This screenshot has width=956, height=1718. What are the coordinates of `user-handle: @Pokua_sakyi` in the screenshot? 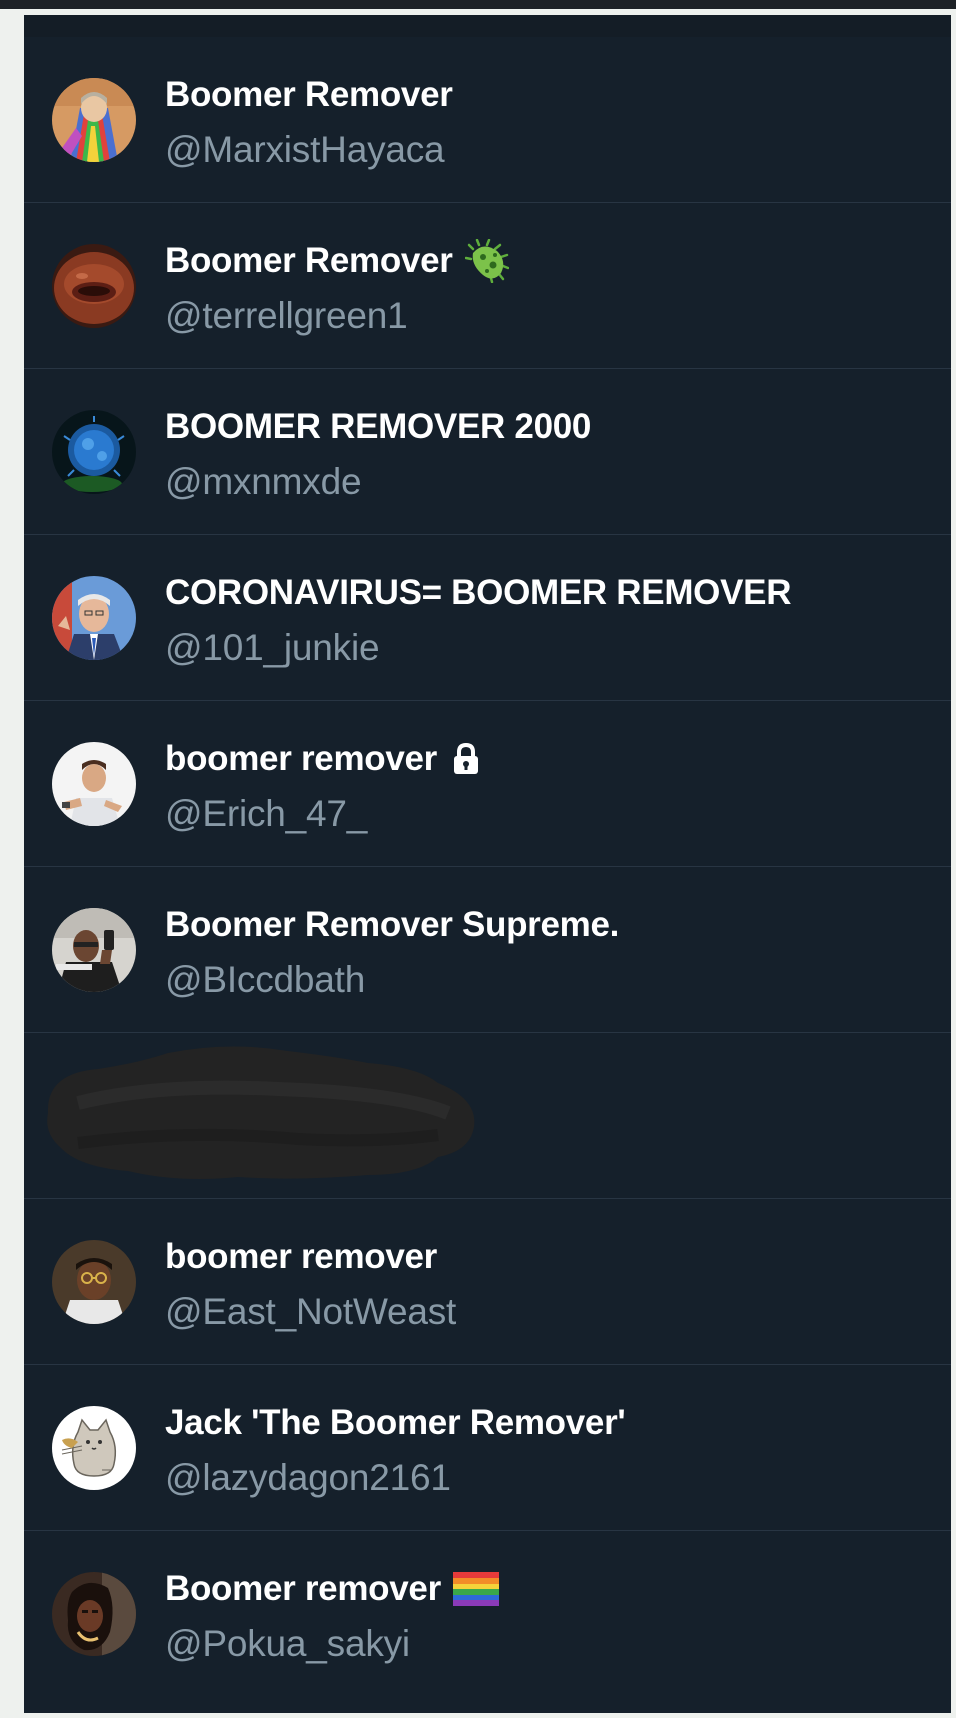 It's located at (287, 1643).